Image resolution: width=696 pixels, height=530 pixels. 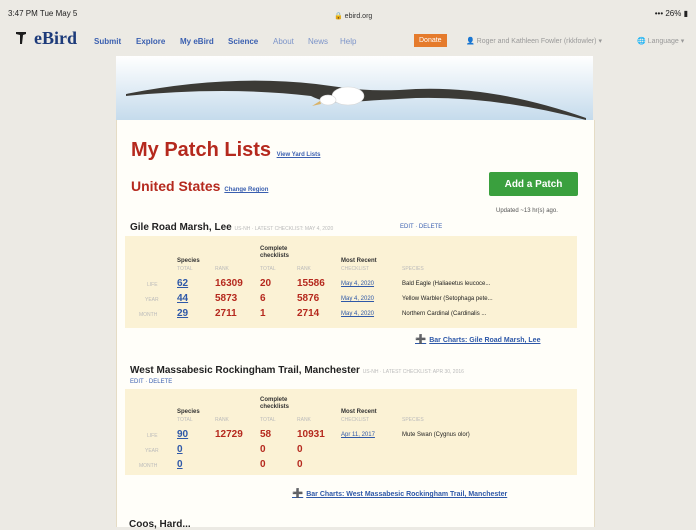 What do you see at coordinates (413, 372) in the screenshot?
I see `patch-meta: US-NH · LATEST CHECKLIST: APR 30, 2016` at bounding box center [413, 372].